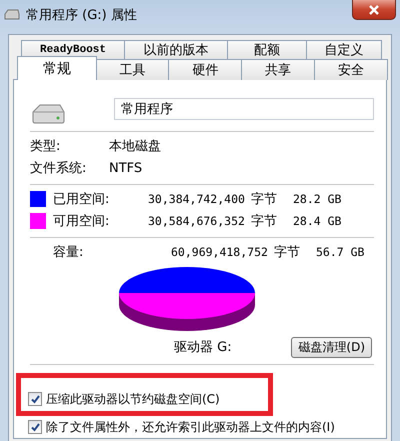 The height and width of the screenshot is (441, 400). What do you see at coordinates (12, 15) in the screenshot?
I see `drive-icon` at bounding box center [12, 15].